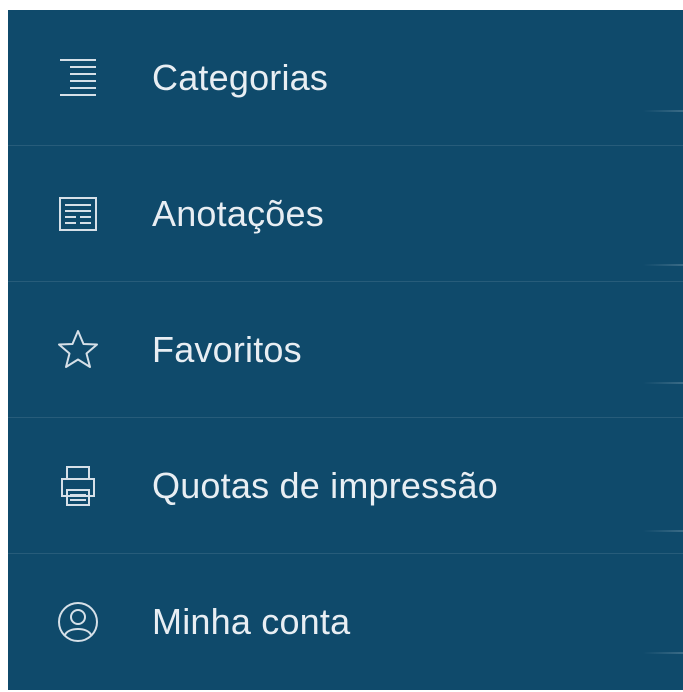 This screenshot has width=683, height=692. Describe the element at coordinates (78, 486) in the screenshot. I see `printer-icon` at that location.